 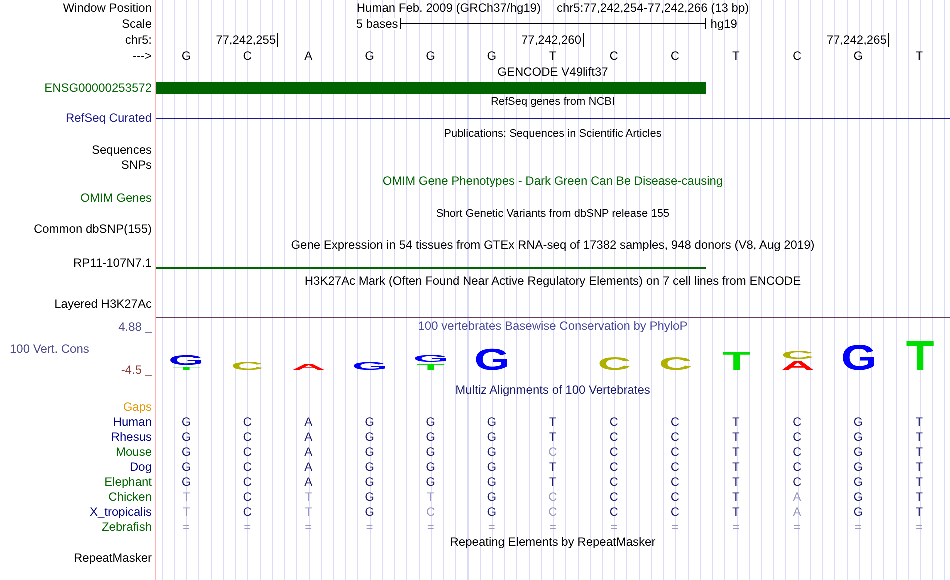 What do you see at coordinates (553, 390) in the screenshot?
I see `track-title: Multiz Alignments of 100 Vertebrates` at bounding box center [553, 390].